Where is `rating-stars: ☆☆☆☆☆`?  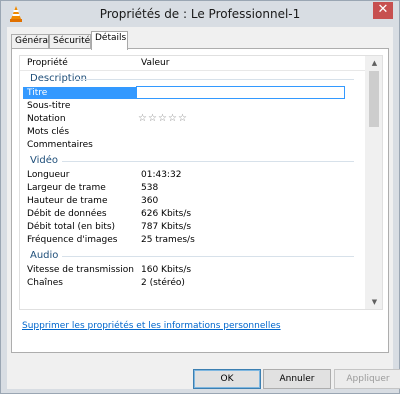
rating-stars: ☆☆☆☆☆ is located at coordinates (163, 118).